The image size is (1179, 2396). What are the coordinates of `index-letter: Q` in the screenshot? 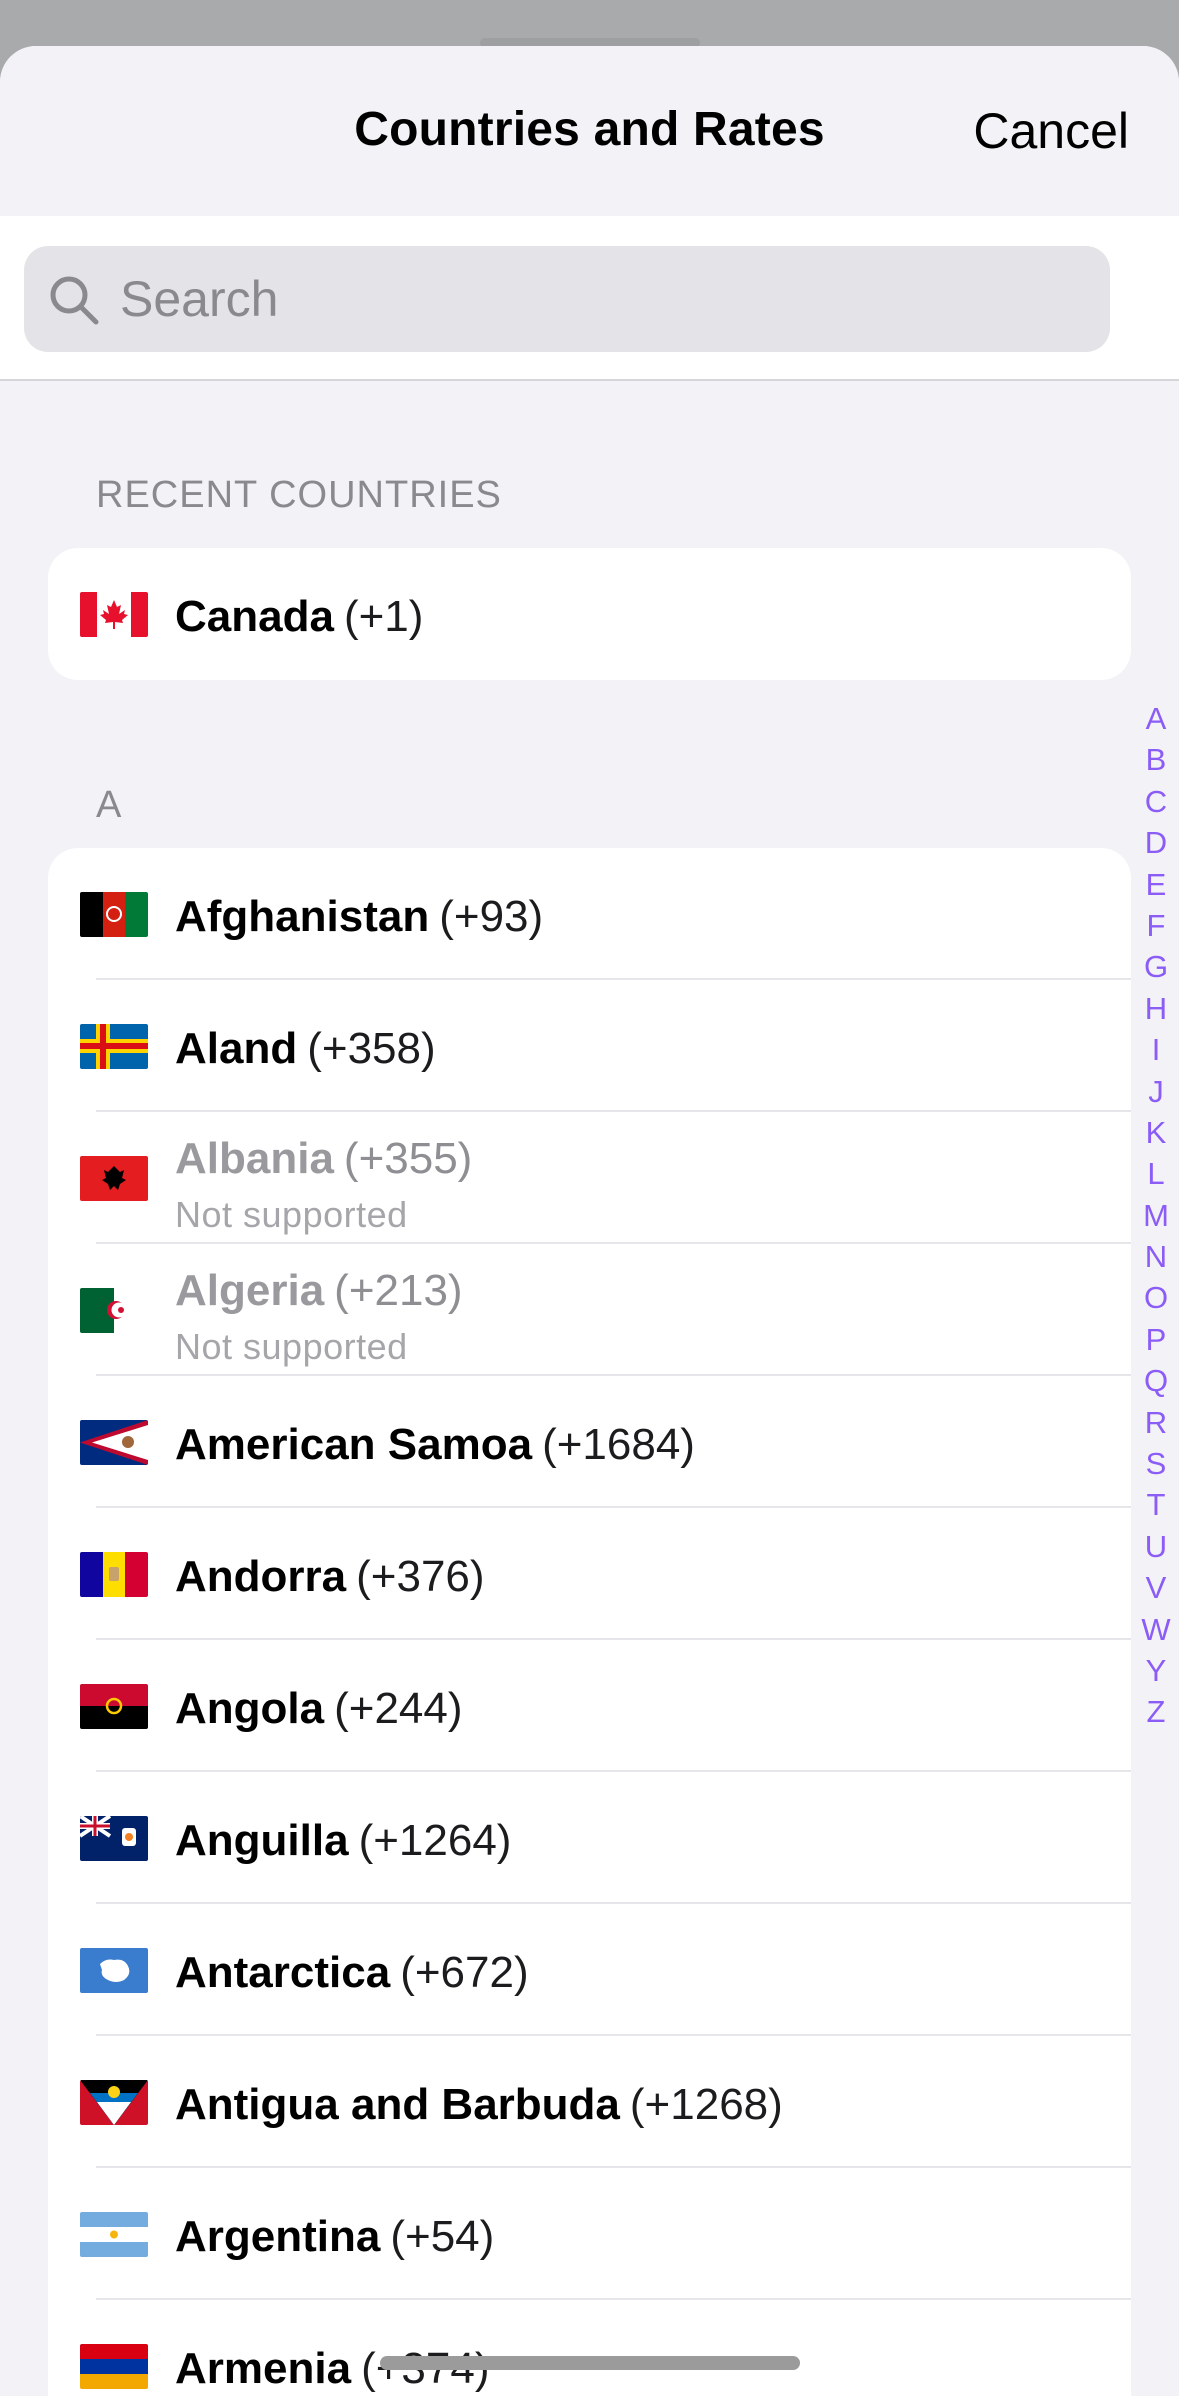 It's located at (1156, 1380).